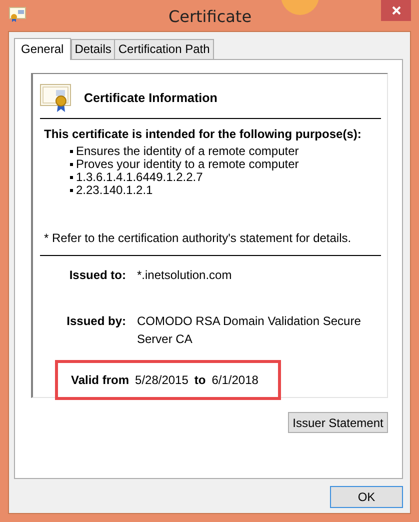 The image size is (419, 522). Describe the element at coordinates (249, 330) in the screenshot. I see `field-value: COMODO RSA Domain Validation Secure Server CA` at that location.